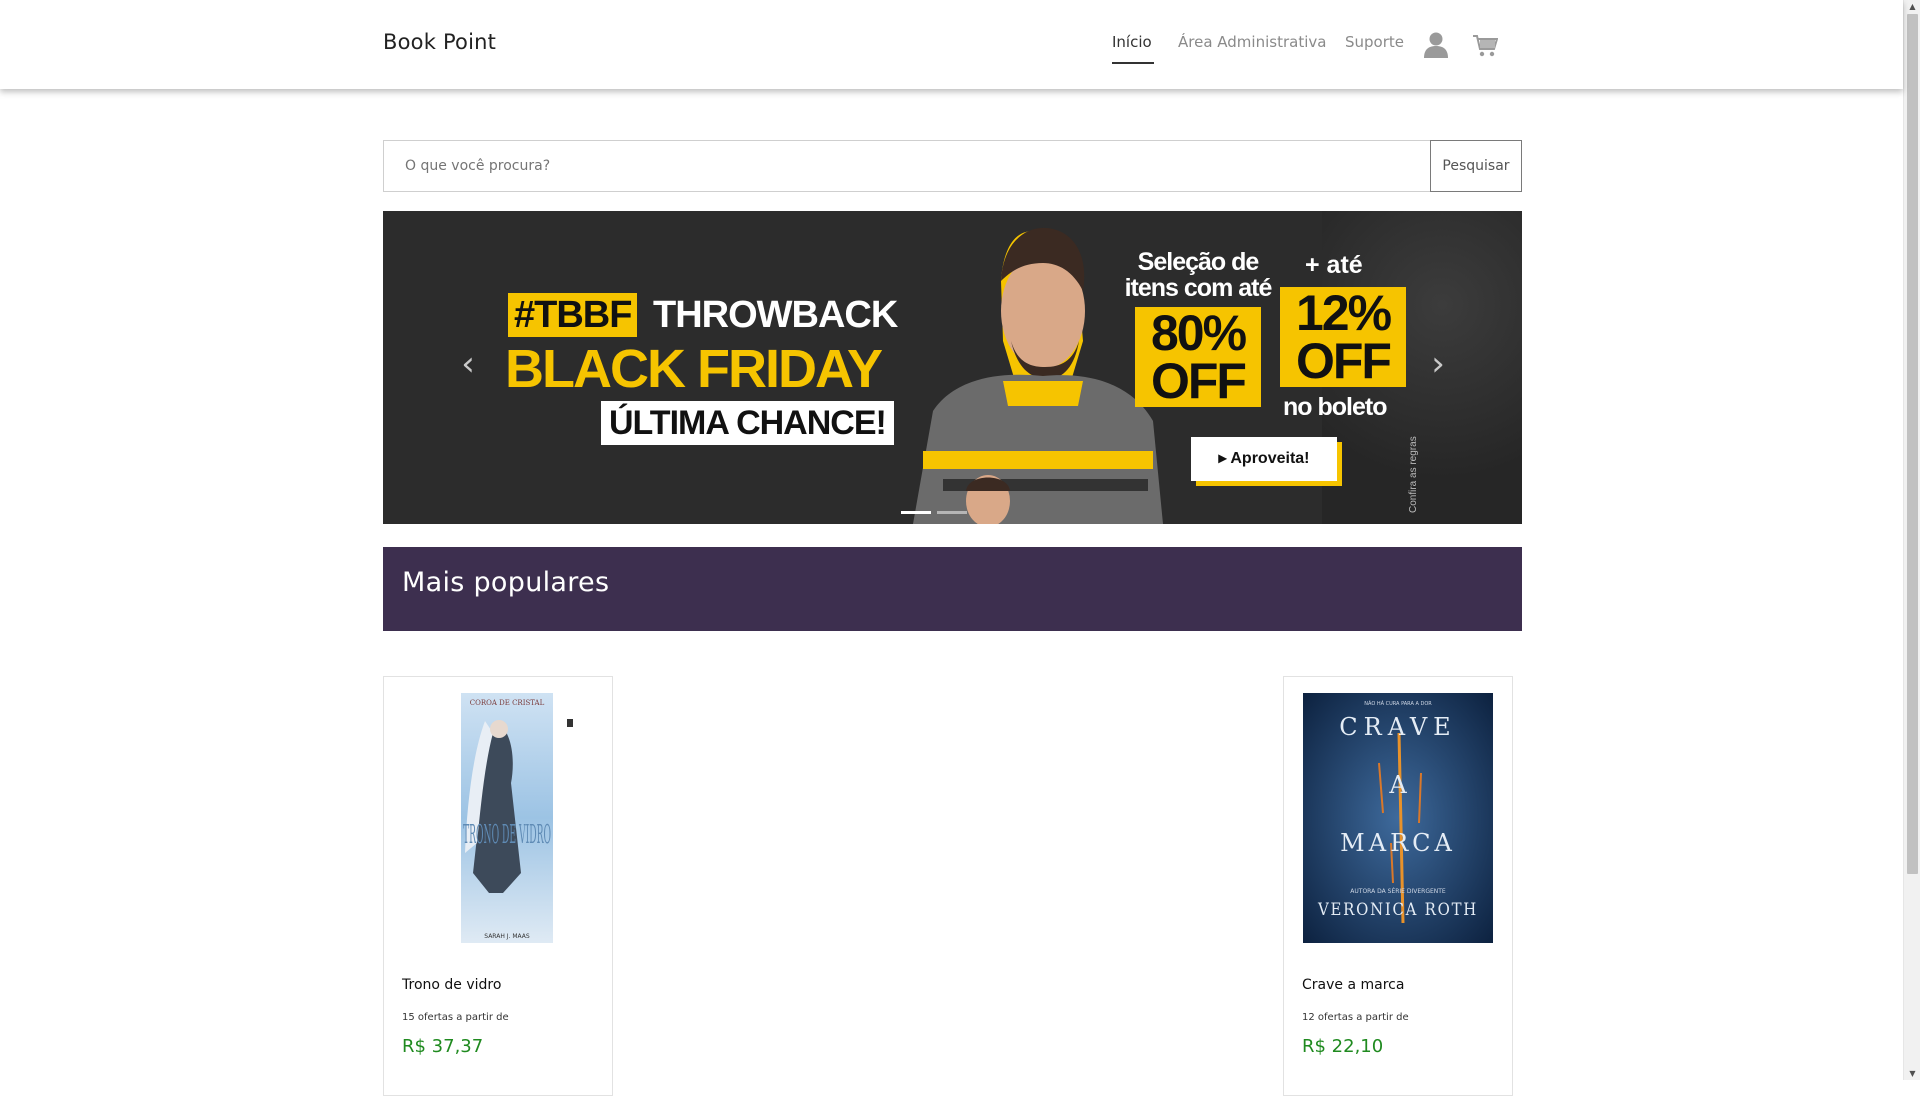 The height and width of the screenshot is (1096, 1920). Describe the element at coordinates (1485, 46) in the screenshot. I see `cart-icon` at that location.